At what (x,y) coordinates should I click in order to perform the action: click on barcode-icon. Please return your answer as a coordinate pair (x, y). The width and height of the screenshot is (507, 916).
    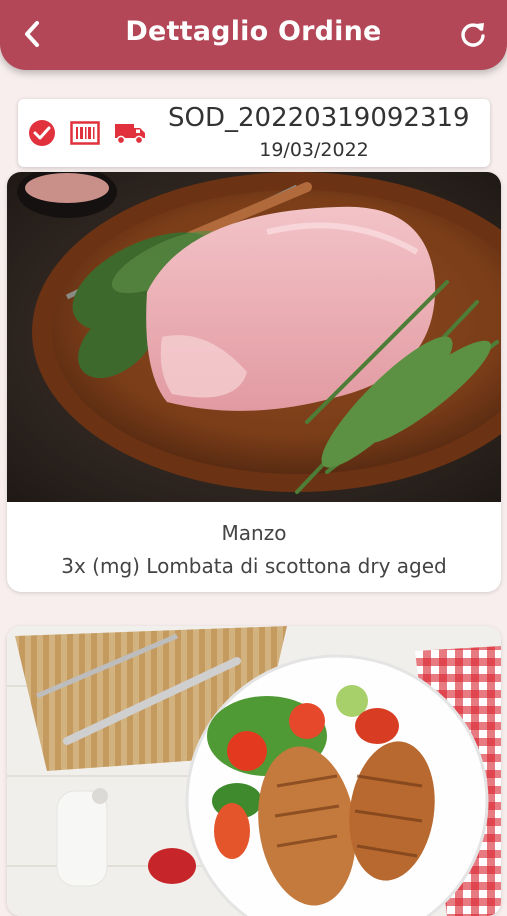
    Looking at the image, I should click on (85, 133).